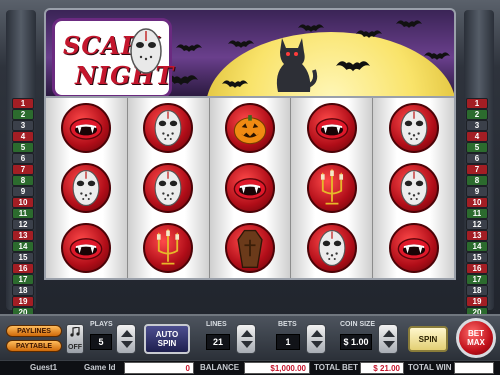 The width and height of the screenshot is (500, 375). I want to click on paylines-button: PAYLINES, so click(34, 331).